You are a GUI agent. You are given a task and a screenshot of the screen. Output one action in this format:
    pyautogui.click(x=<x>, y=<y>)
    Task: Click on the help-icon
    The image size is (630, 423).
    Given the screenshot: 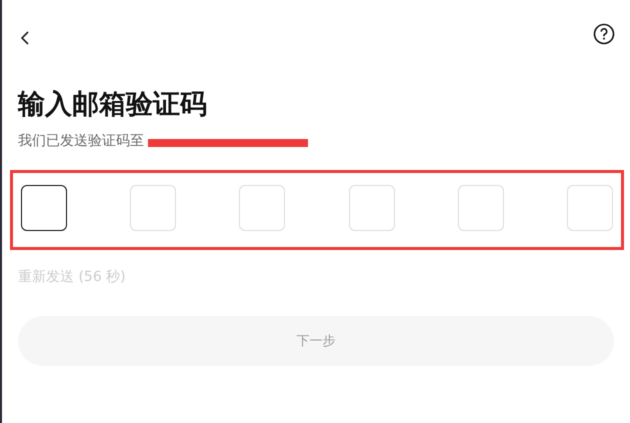 What is the action you would take?
    pyautogui.click(x=604, y=34)
    